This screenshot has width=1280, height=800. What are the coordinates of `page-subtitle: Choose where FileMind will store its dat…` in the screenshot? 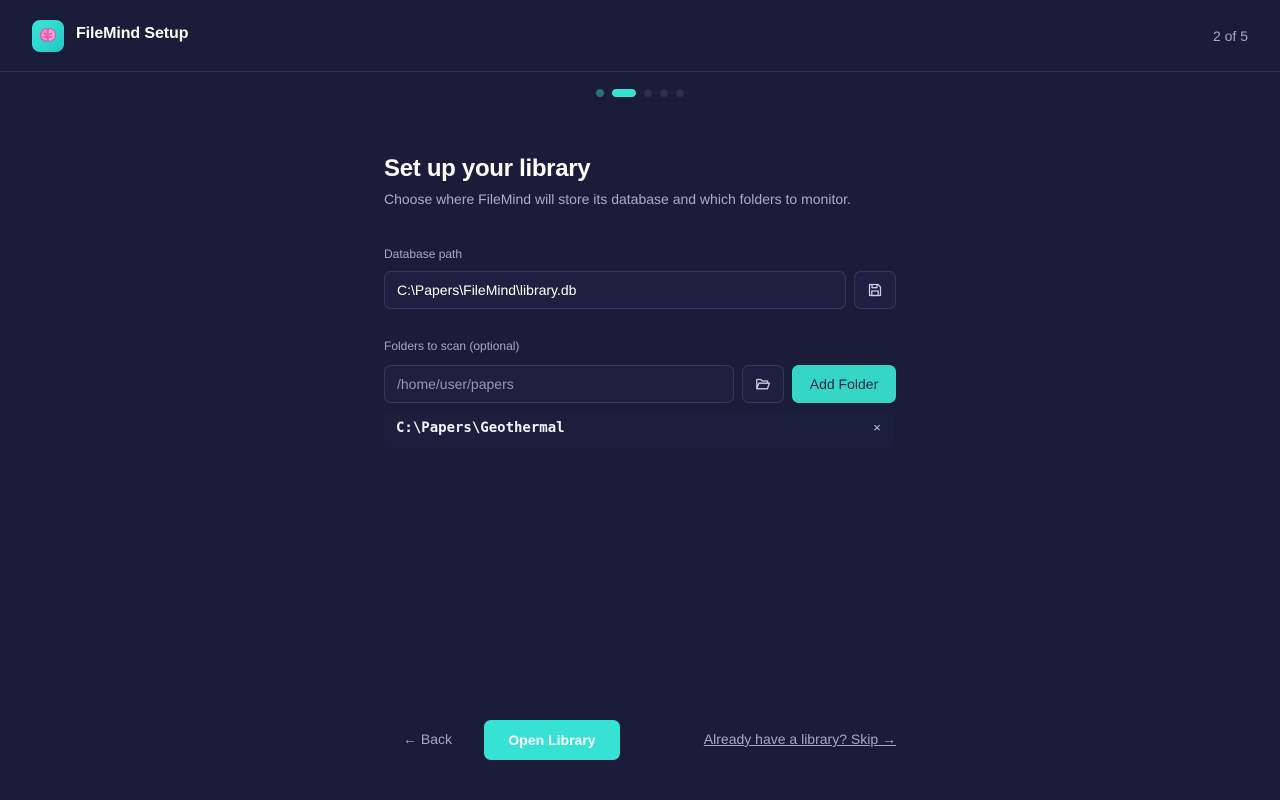 It's located at (617, 199).